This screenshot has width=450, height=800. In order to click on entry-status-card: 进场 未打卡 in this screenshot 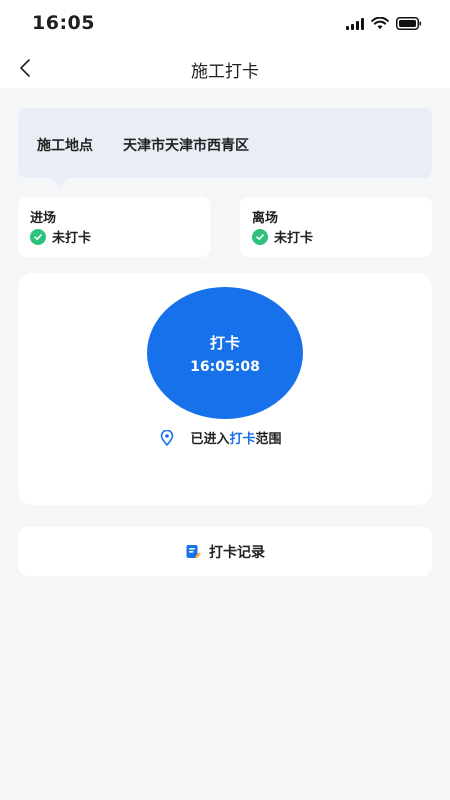, I will do `click(114, 227)`.